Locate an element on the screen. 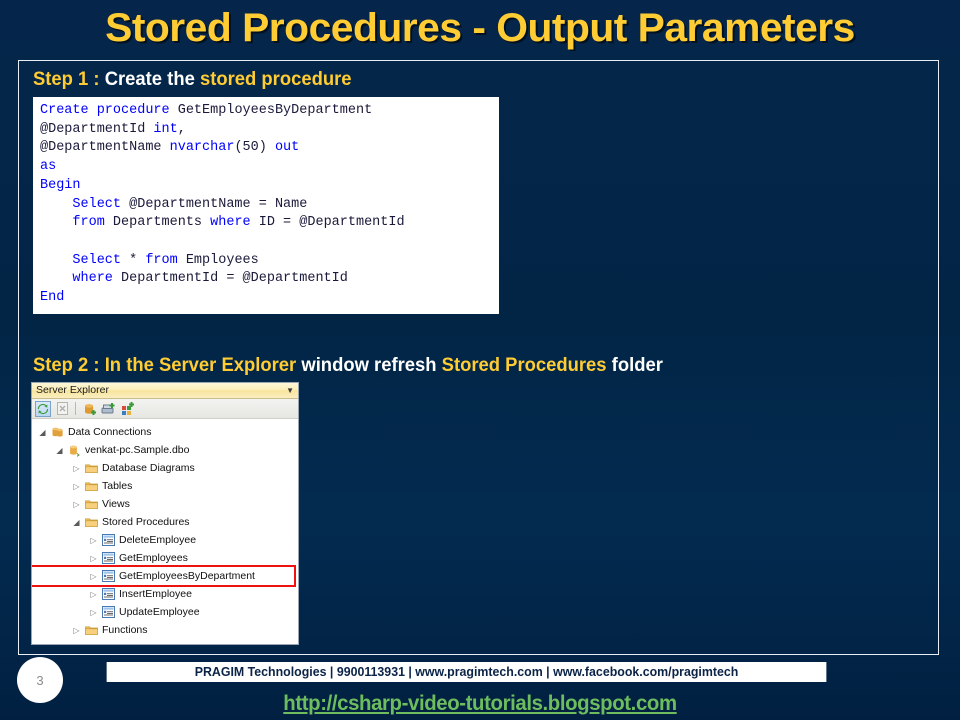 Image resolution: width=960 pixels, height=720 pixels. sql-text: @DepartmentName is located at coordinates (105, 148).